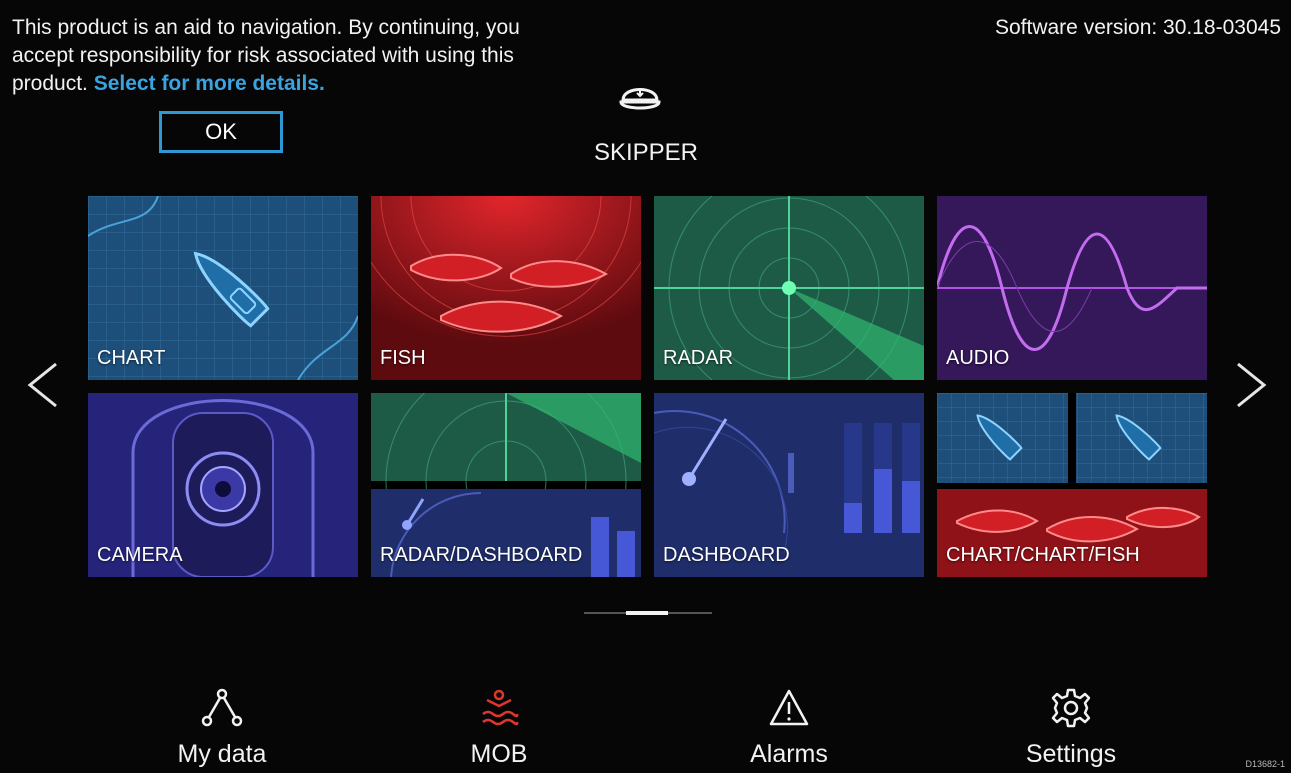  What do you see at coordinates (506, 288) in the screenshot?
I see `app-tile-fish: FISH` at bounding box center [506, 288].